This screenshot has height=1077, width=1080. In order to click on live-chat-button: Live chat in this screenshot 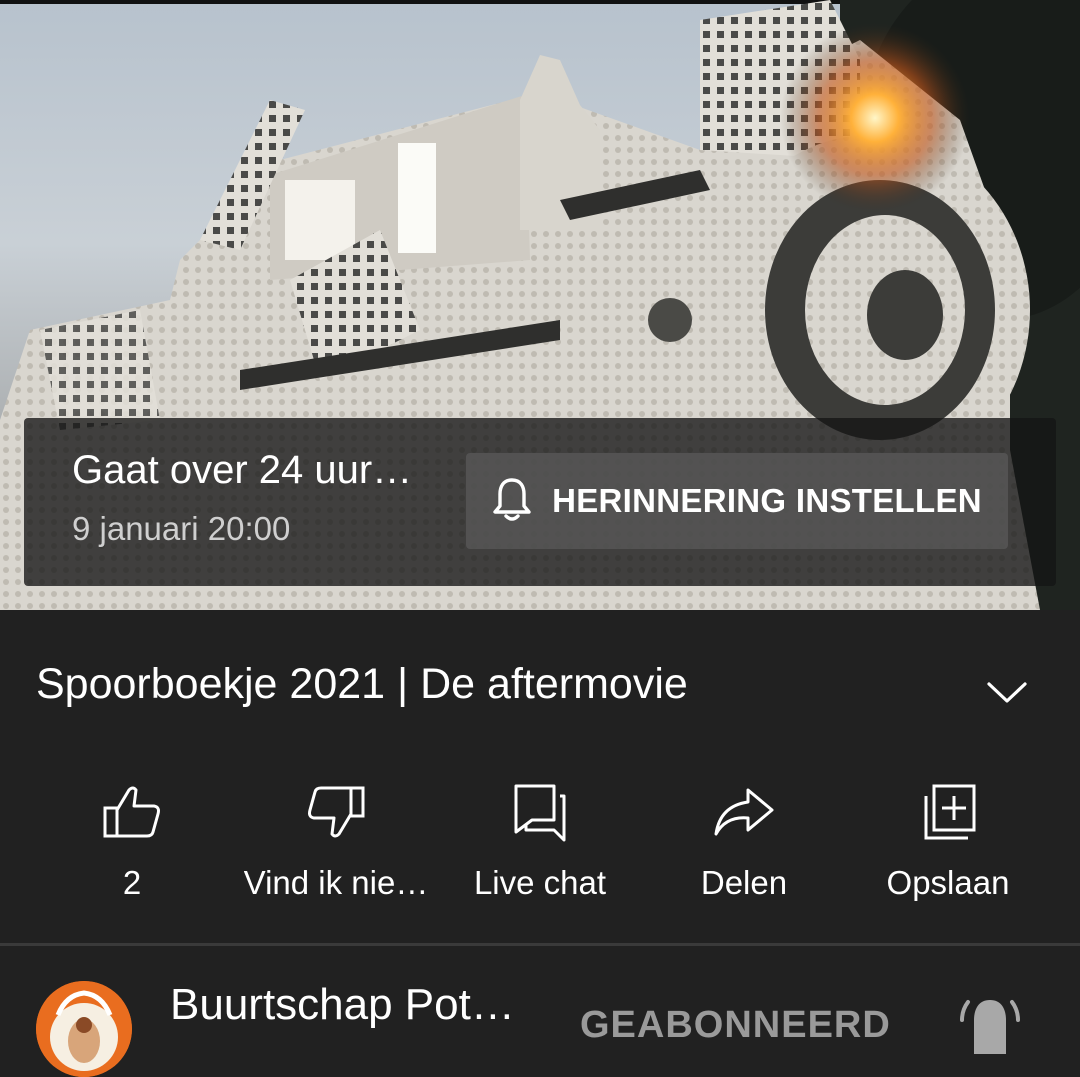, I will do `click(540, 850)`.